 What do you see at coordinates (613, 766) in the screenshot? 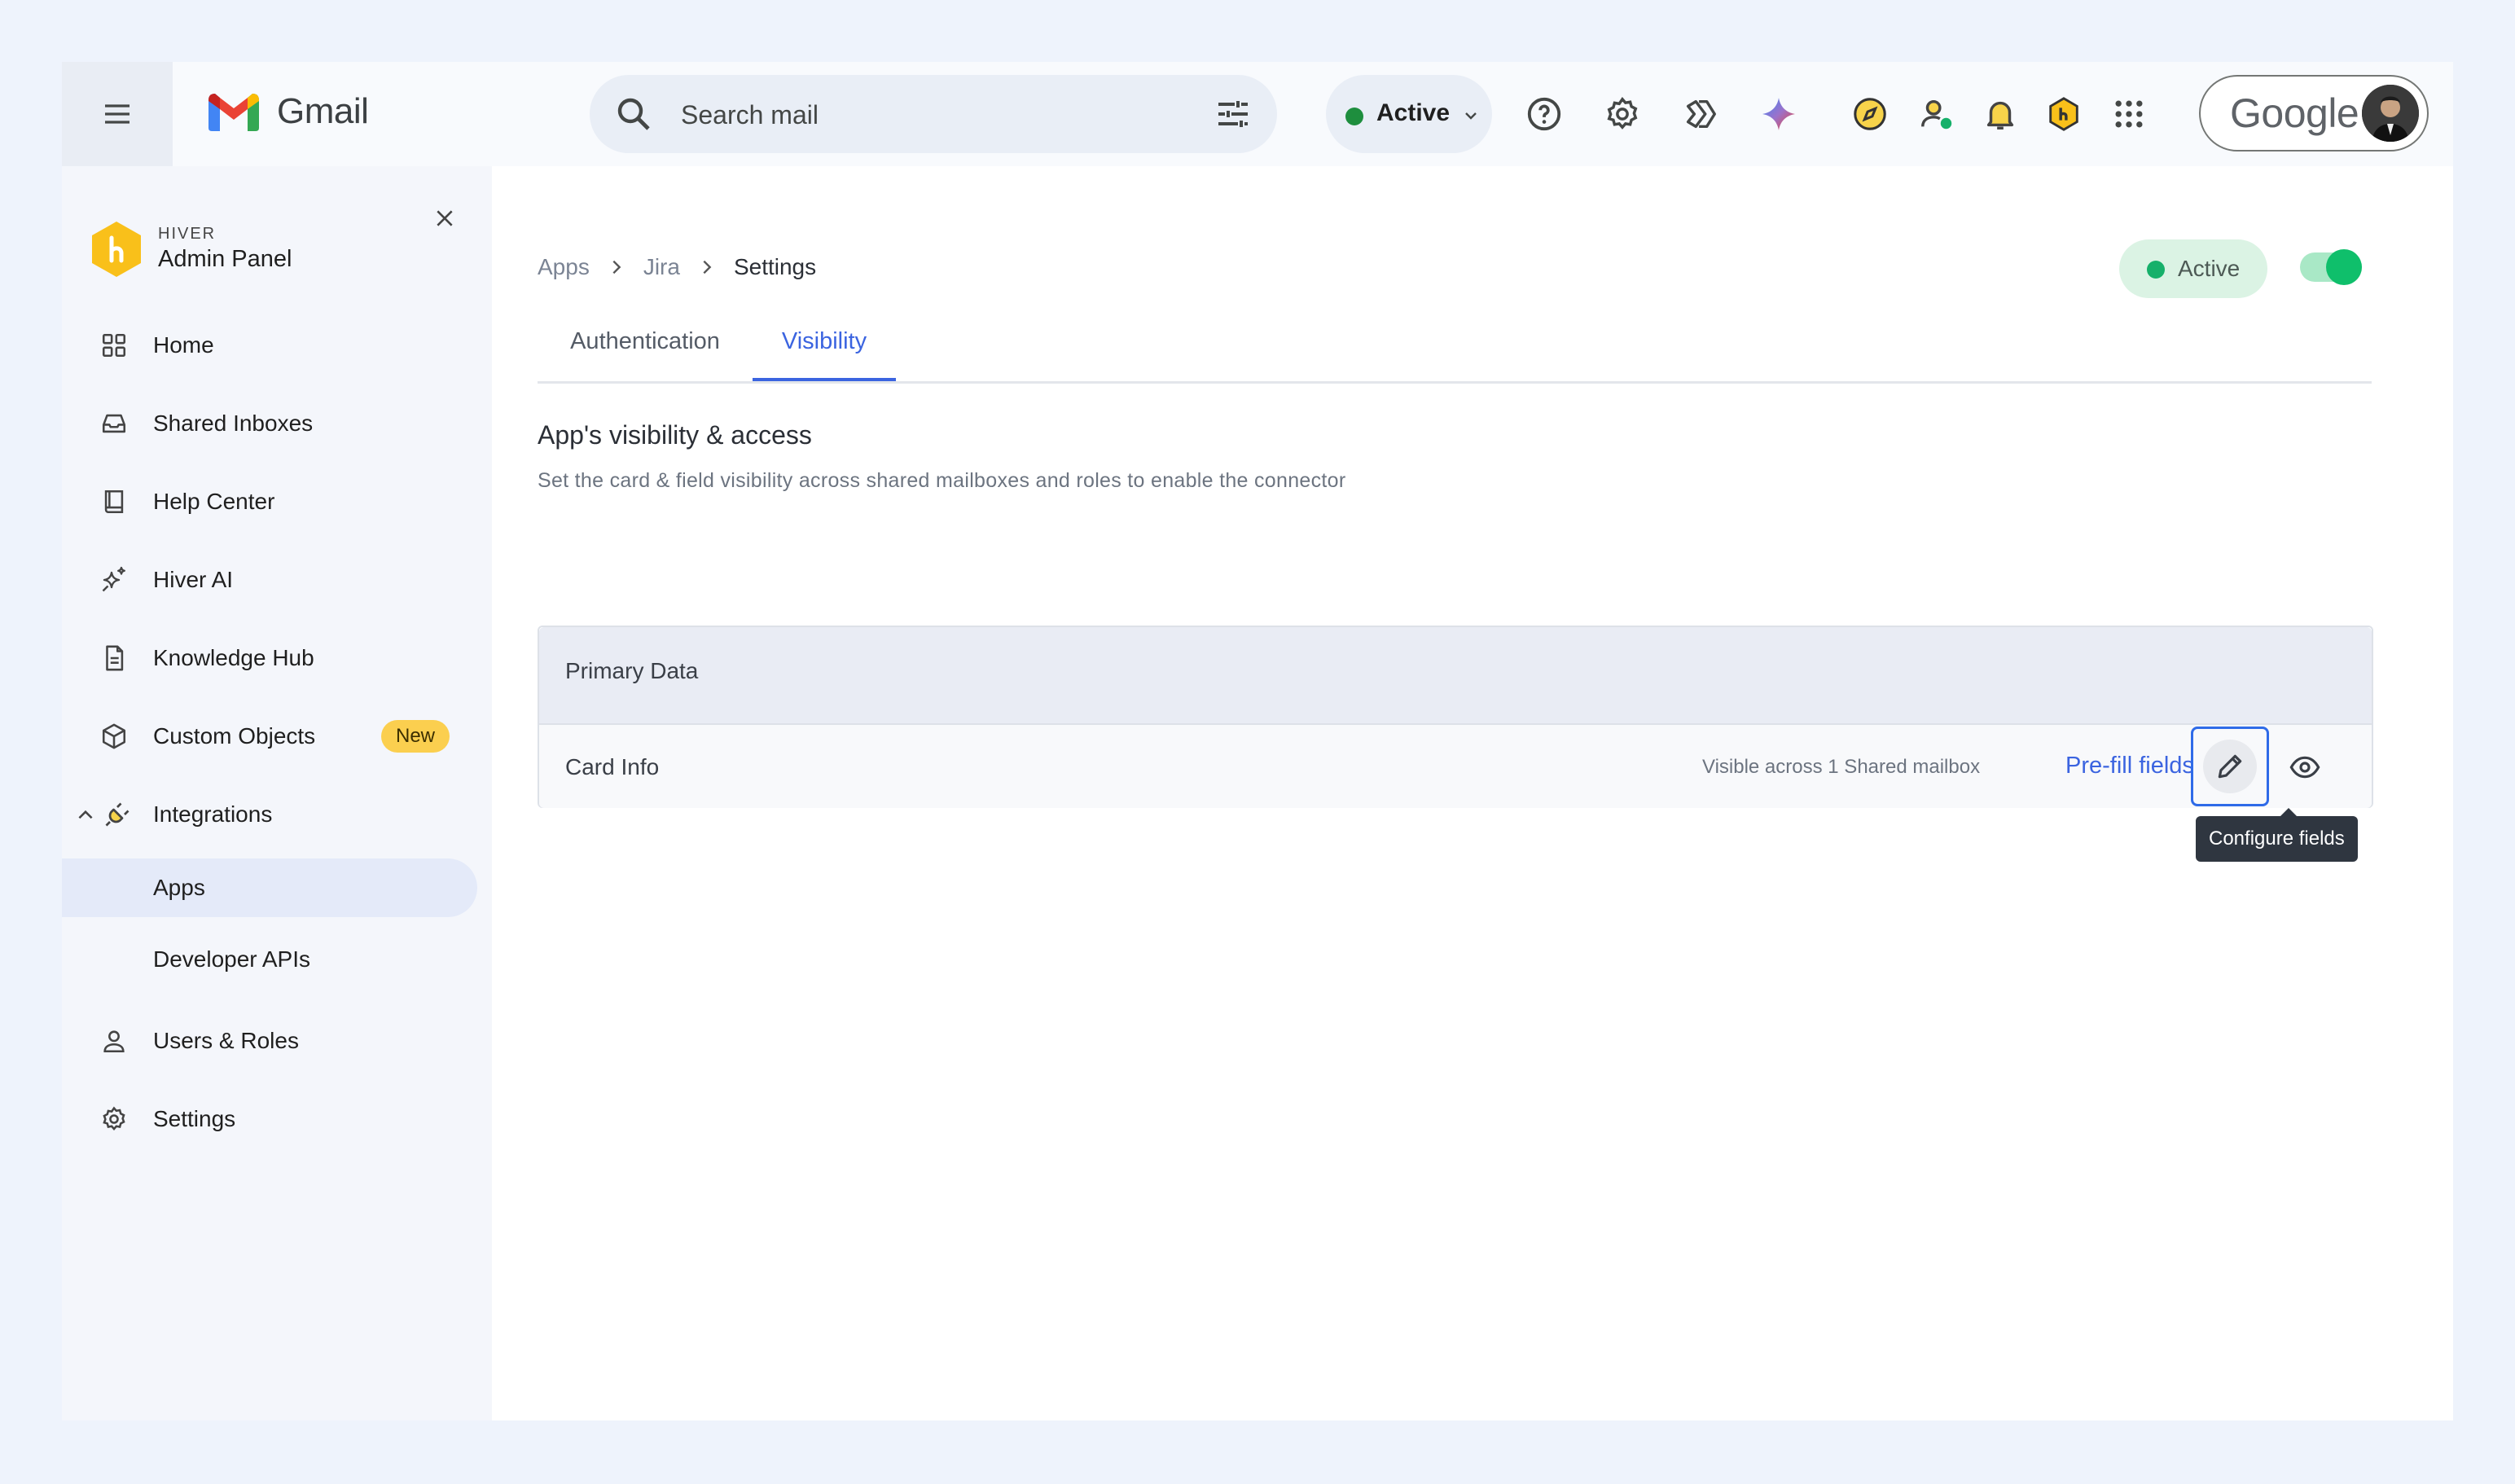
I see `card-row-label: Card Info` at bounding box center [613, 766].